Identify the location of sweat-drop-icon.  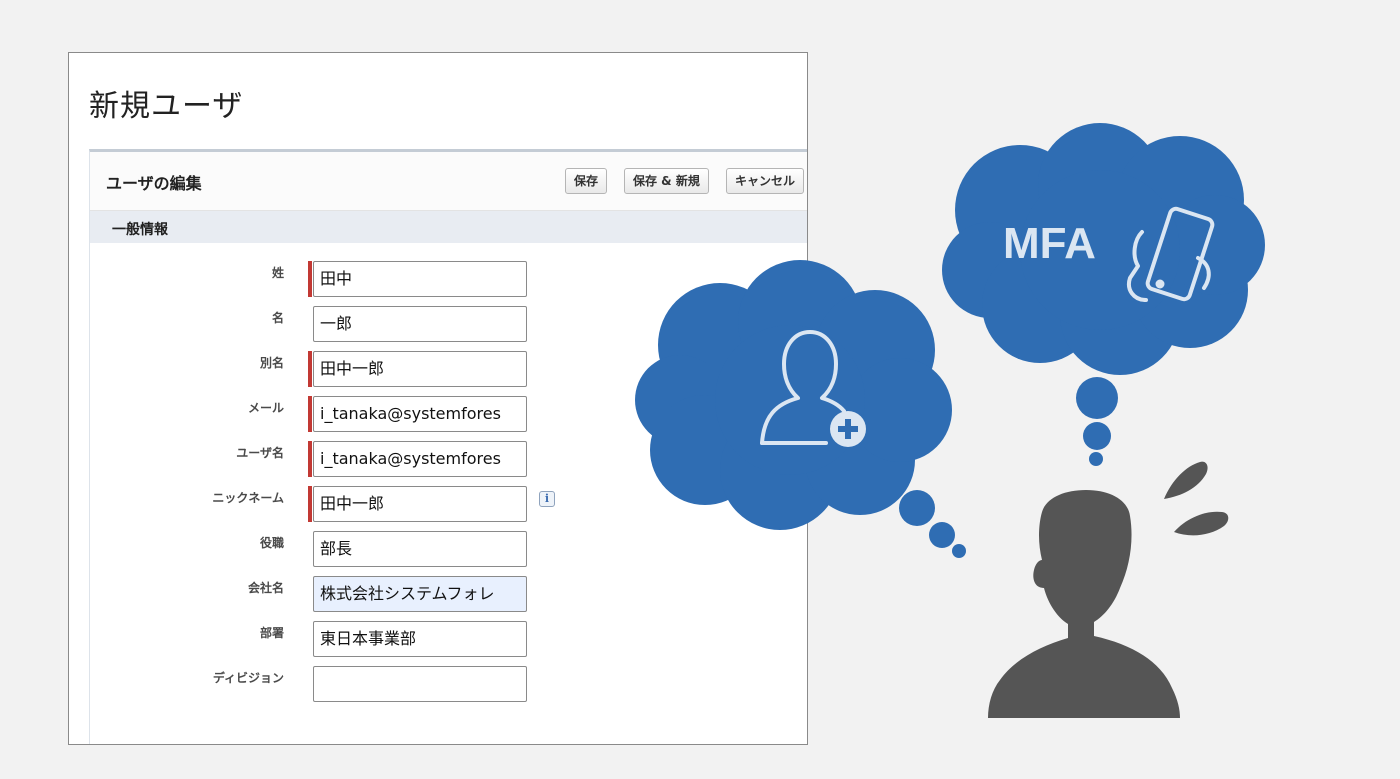
(1196, 498).